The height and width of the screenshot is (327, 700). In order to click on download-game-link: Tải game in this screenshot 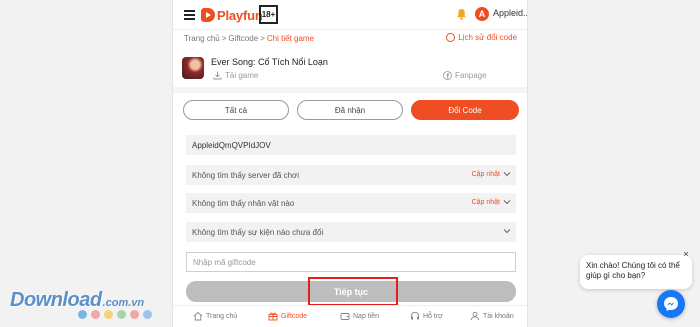, I will do `click(235, 75)`.